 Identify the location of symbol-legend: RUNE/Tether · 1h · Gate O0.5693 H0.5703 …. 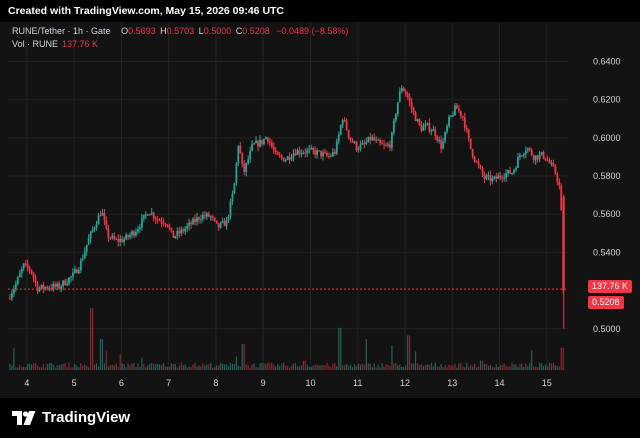
(180, 31).